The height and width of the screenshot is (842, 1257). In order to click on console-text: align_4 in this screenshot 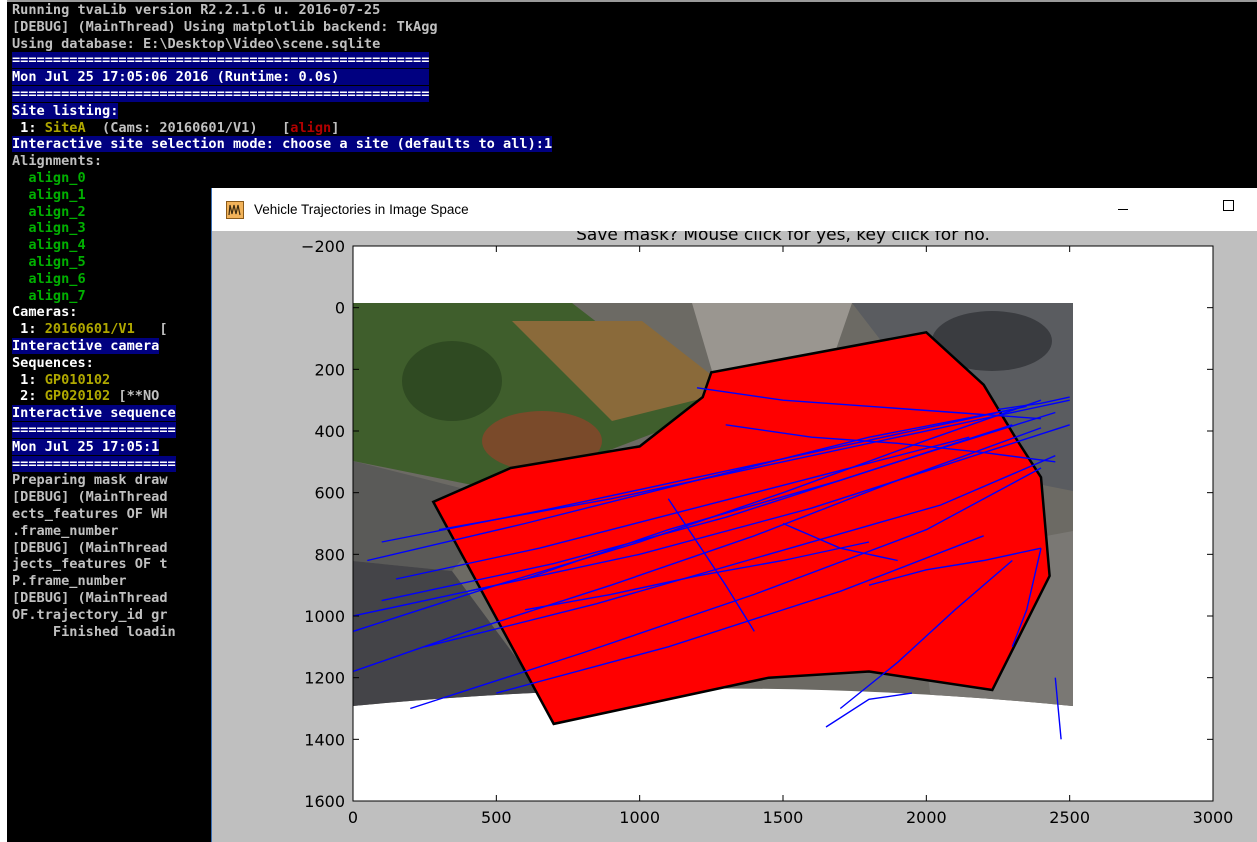, I will do `click(49, 245)`.